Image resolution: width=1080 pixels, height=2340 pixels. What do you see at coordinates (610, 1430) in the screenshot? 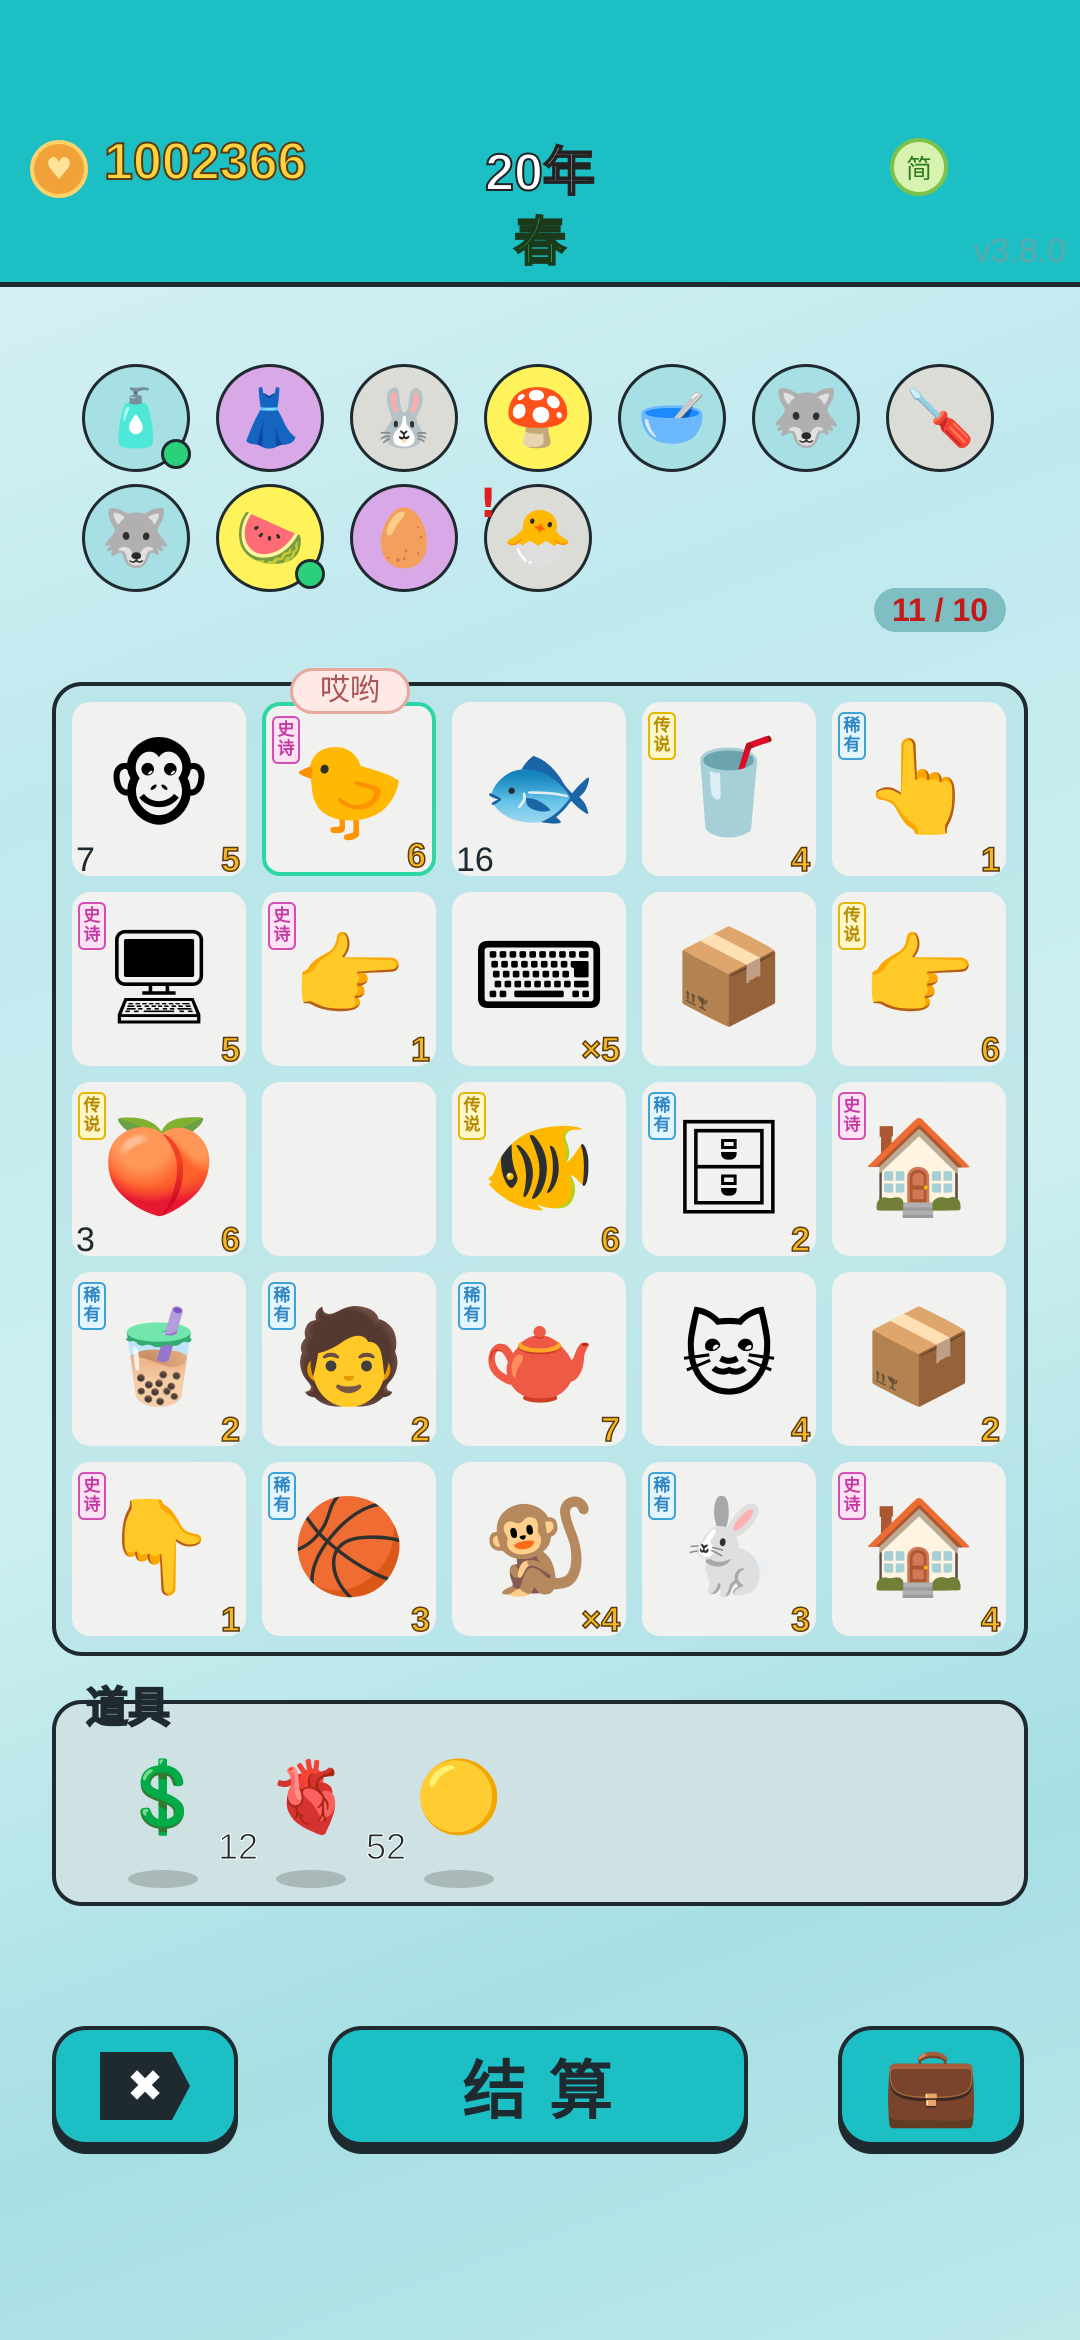
I see `item-value: 7` at bounding box center [610, 1430].